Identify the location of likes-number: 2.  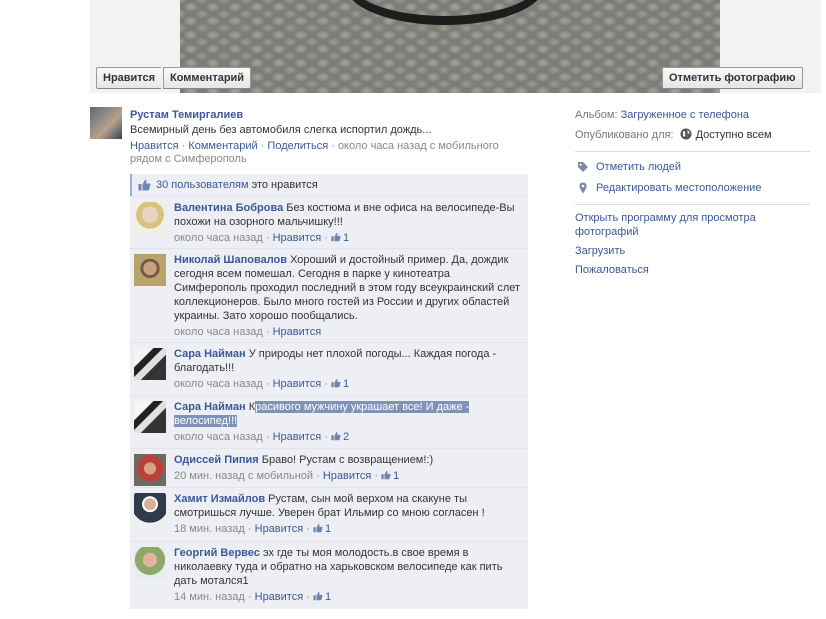
(346, 437).